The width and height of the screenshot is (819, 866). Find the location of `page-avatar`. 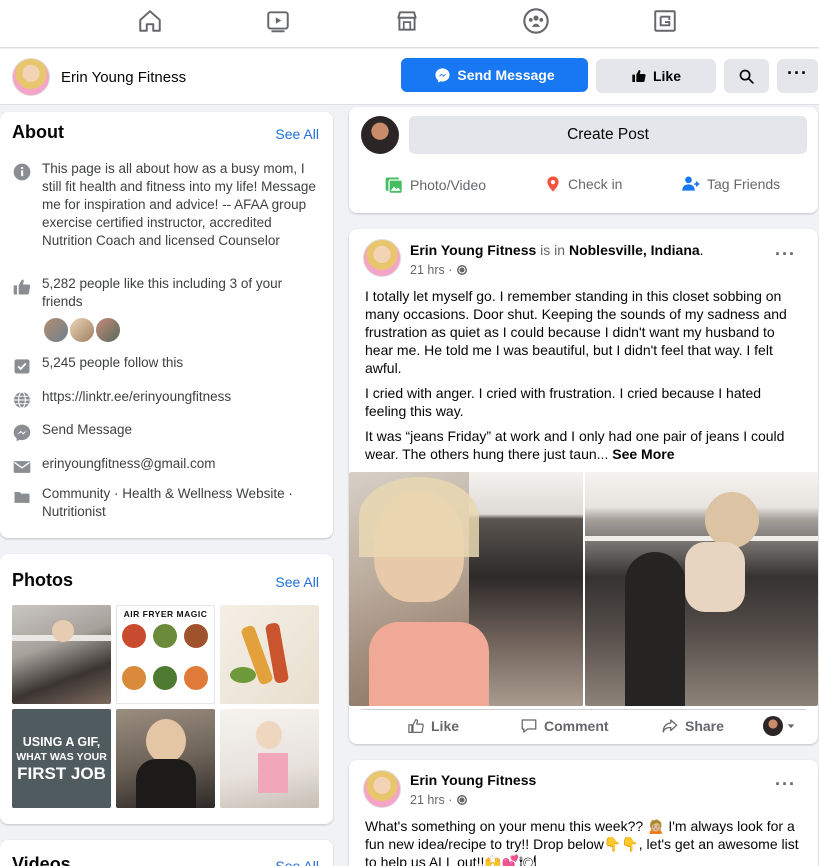

page-avatar is located at coordinates (31, 77).